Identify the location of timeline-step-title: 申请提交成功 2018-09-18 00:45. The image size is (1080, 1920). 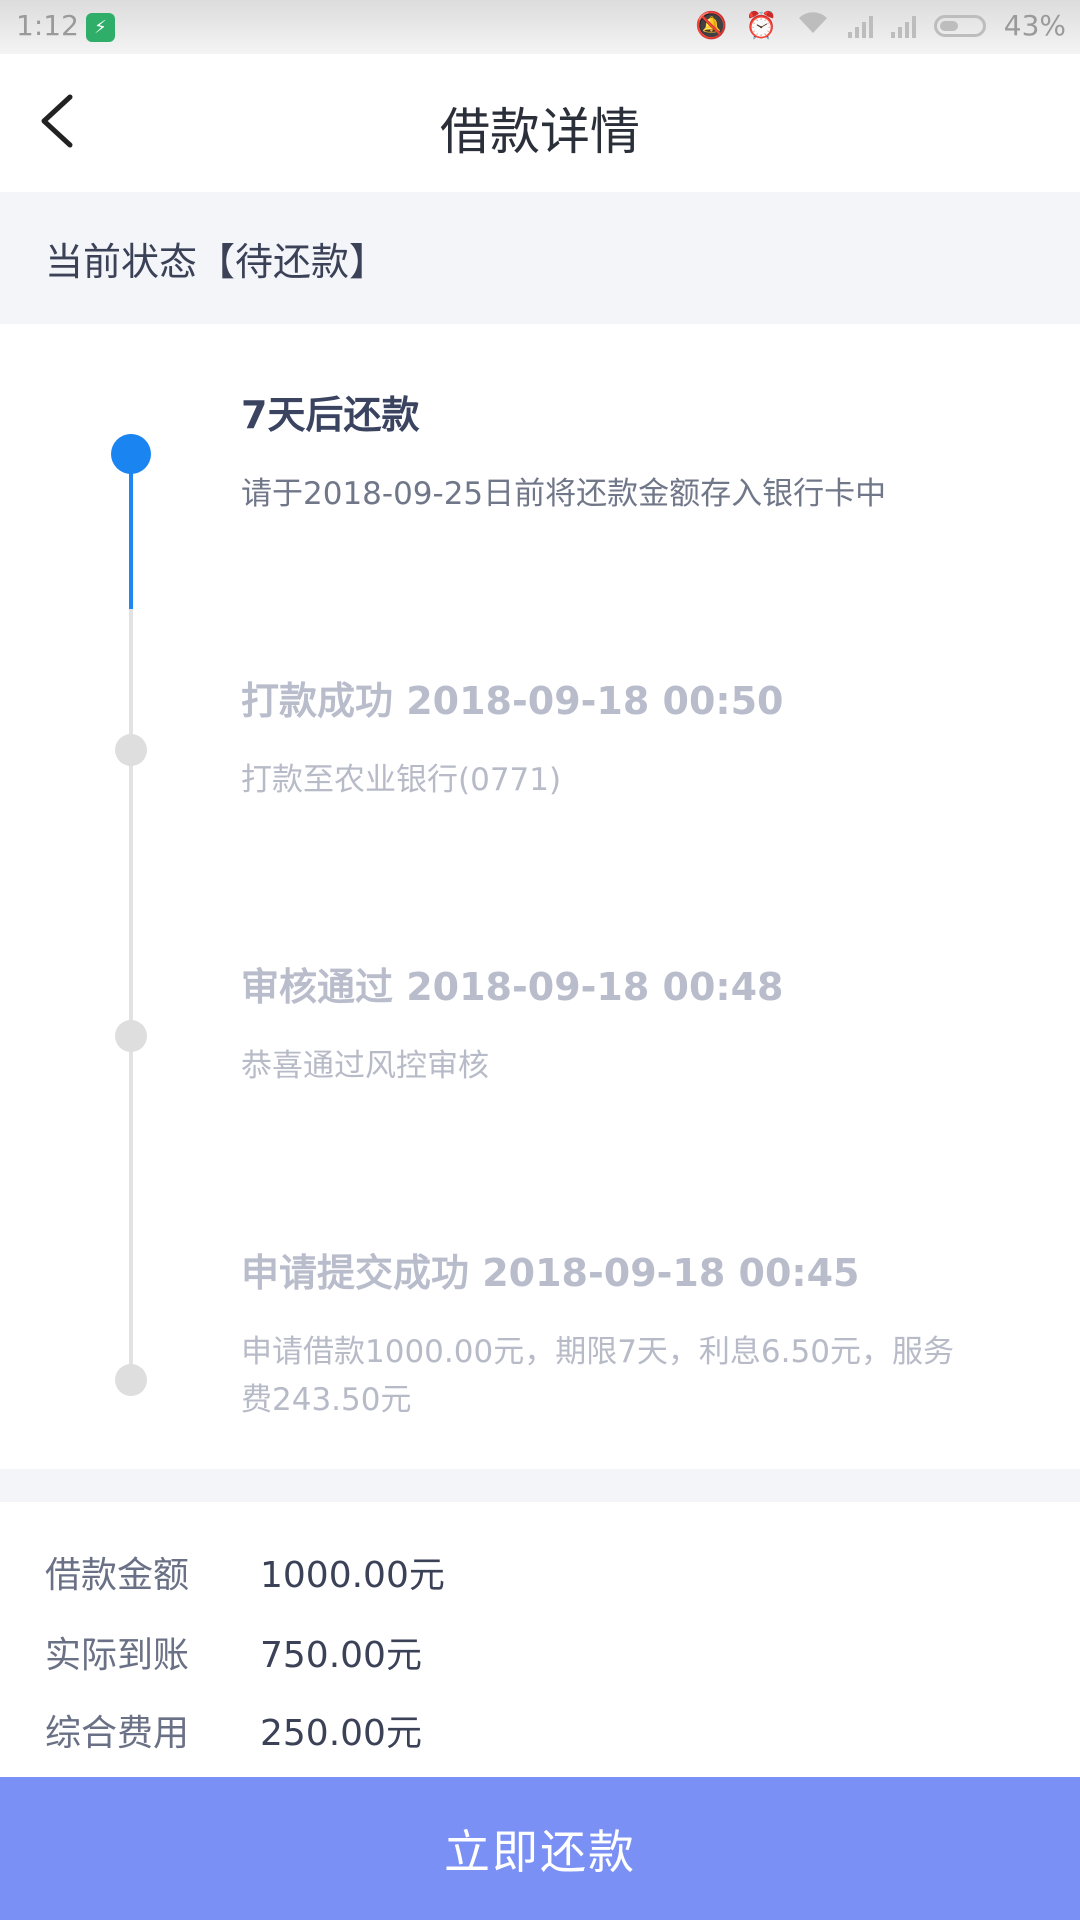
(550, 1273).